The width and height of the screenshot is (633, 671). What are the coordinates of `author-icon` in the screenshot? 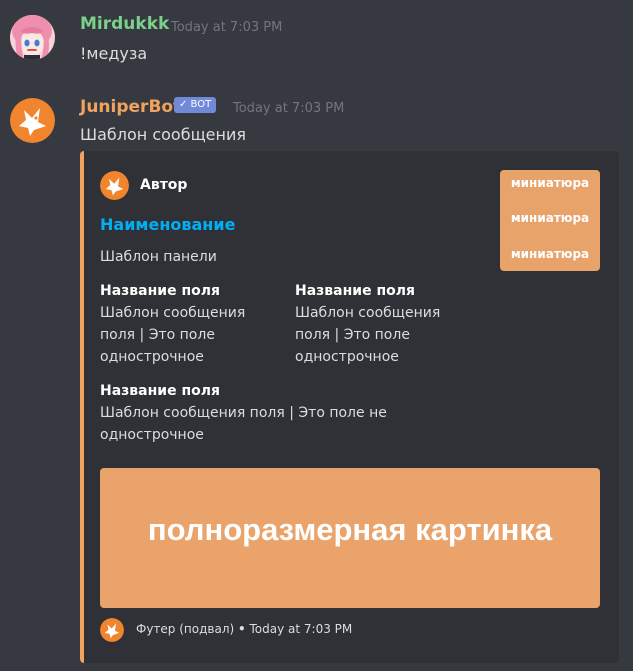 It's located at (114, 185).